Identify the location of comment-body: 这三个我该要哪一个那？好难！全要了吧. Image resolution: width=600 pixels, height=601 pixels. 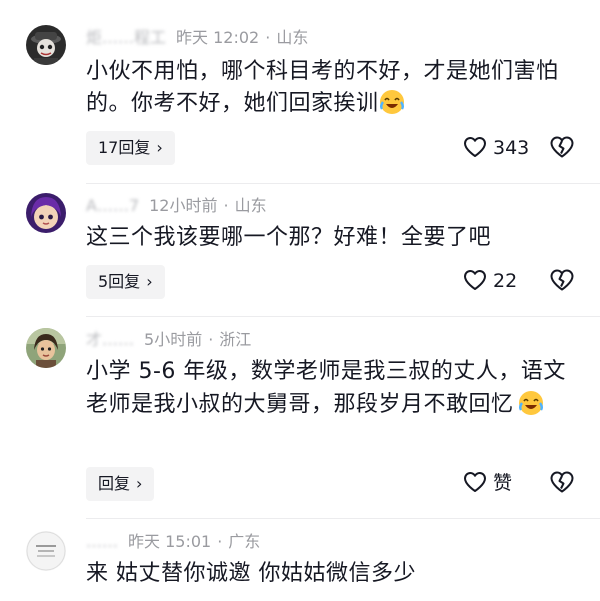
(289, 237).